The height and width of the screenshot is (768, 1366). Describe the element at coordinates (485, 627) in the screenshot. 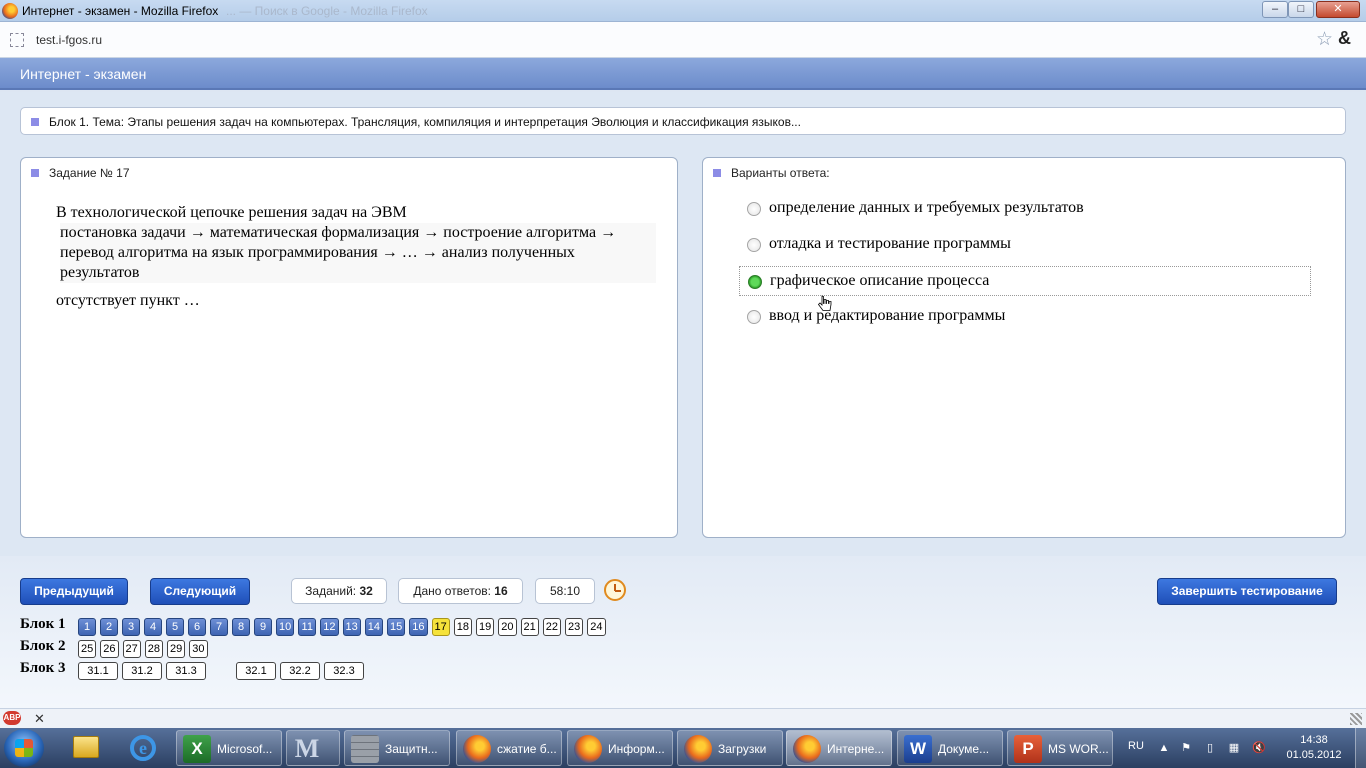

I see `question-number-button: 19` at that location.